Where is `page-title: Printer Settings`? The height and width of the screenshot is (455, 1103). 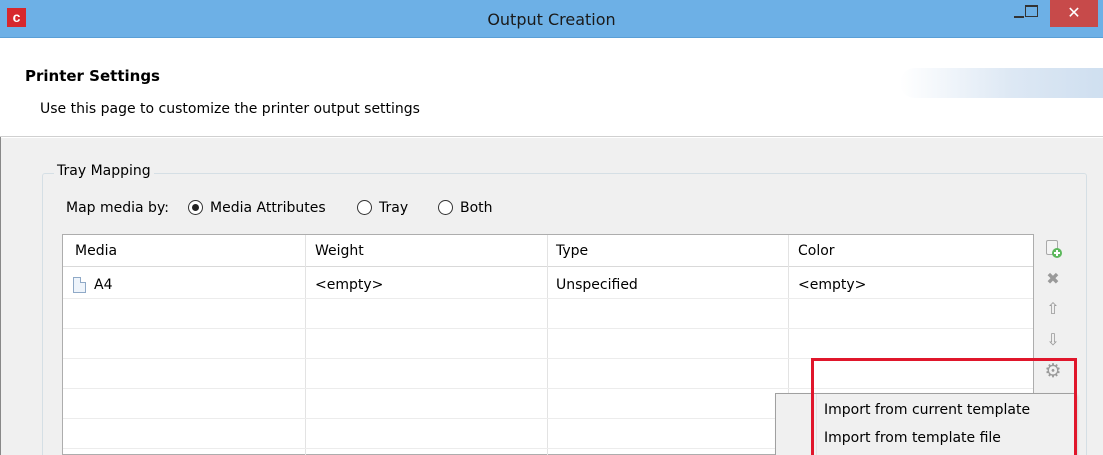 page-title: Printer Settings is located at coordinates (92, 76).